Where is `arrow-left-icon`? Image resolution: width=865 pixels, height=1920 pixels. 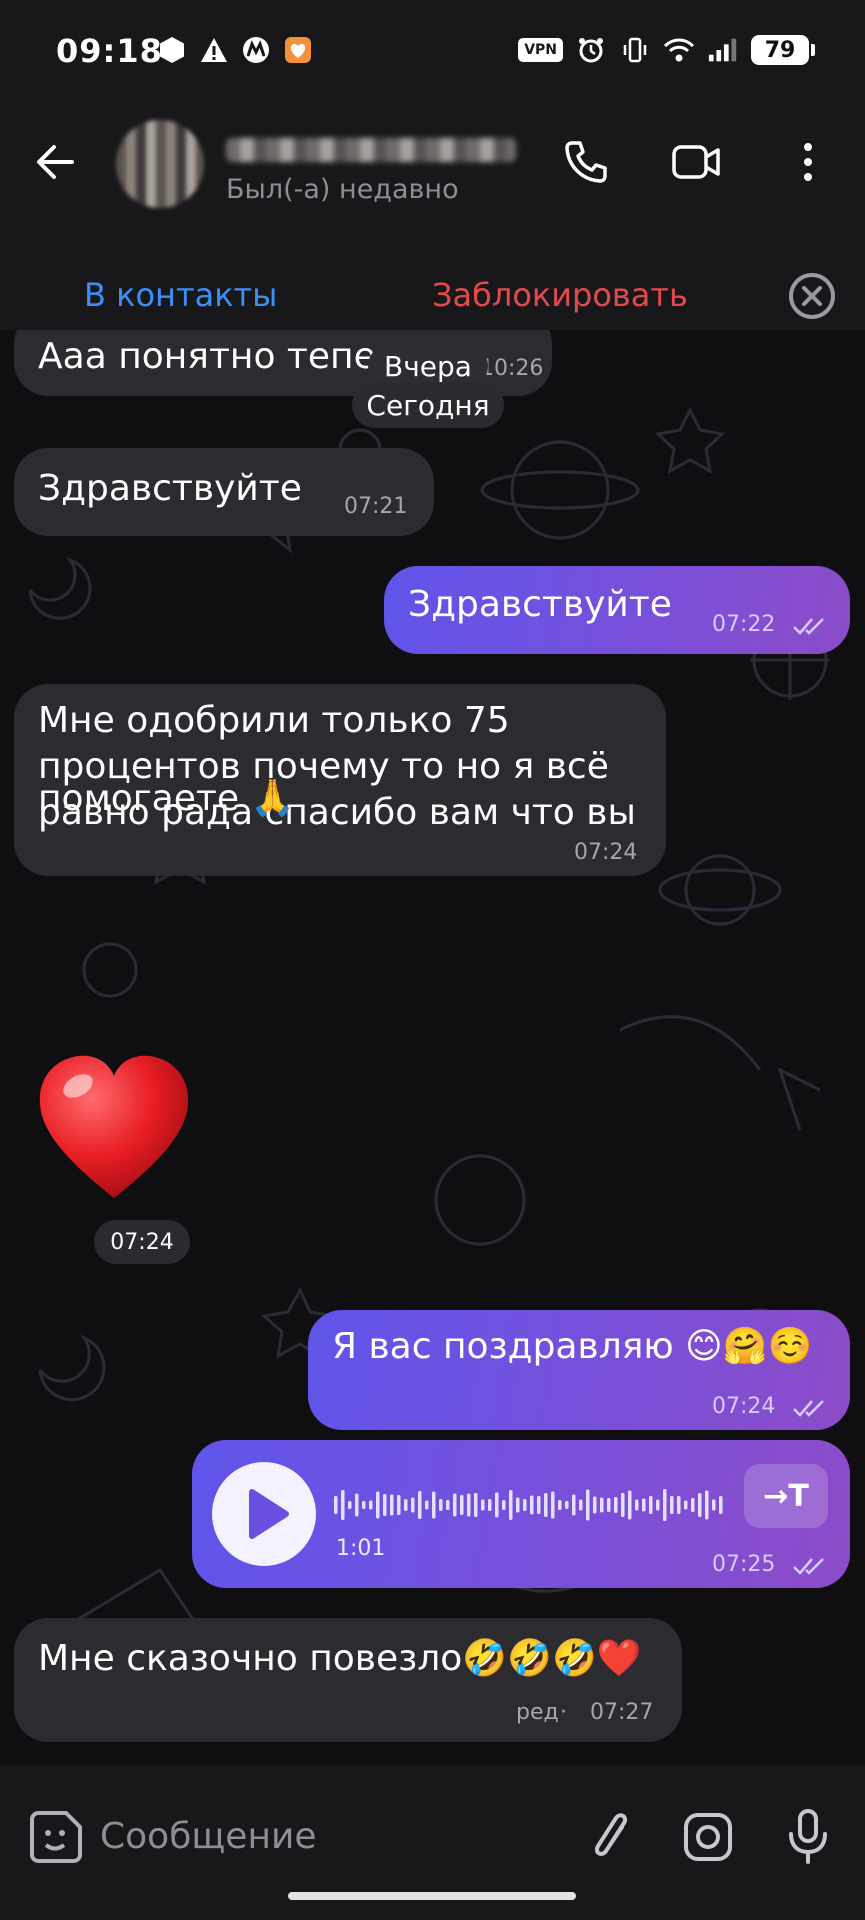
arrow-left-icon is located at coordinates (55, 162).